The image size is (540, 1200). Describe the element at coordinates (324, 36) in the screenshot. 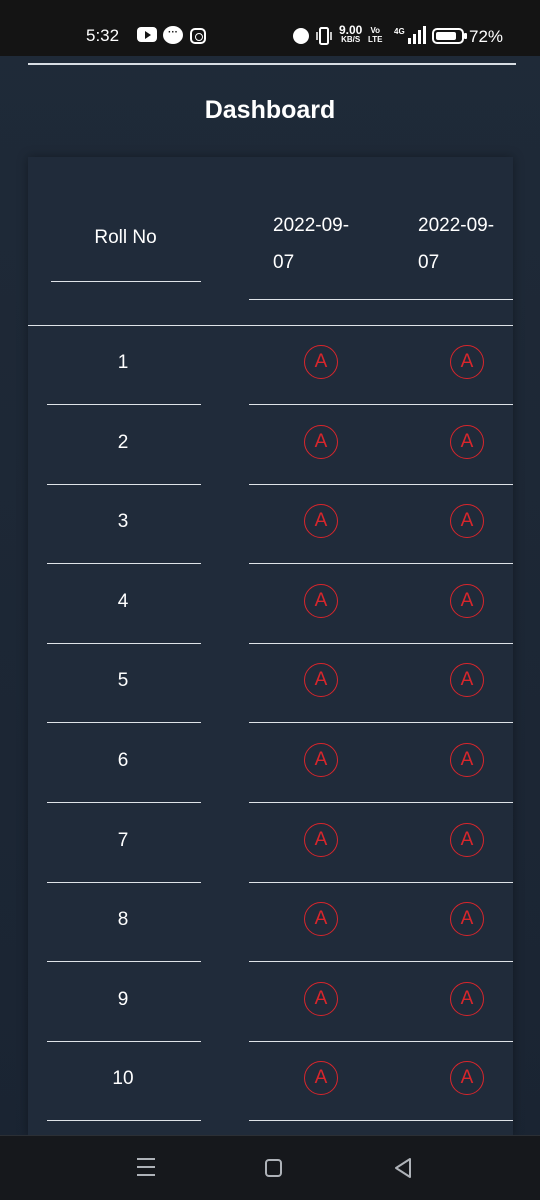

I see `vibrate-icon` at that location.